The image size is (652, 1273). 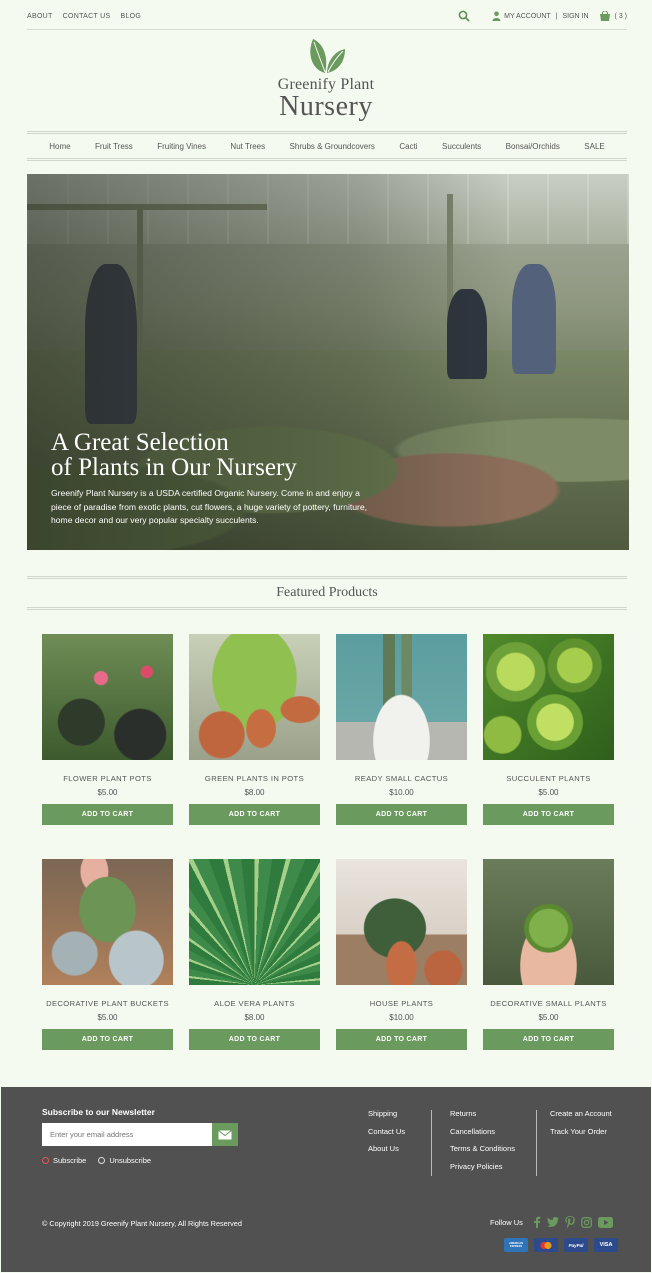 What do you see at coordinates (401, 697) in the screenshot?
I see `cactus-image` at bounding box center [401, 697].